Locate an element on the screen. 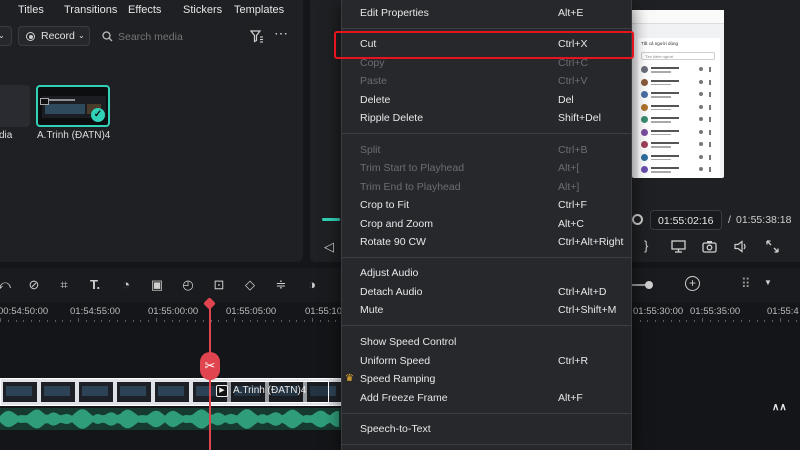  scissors-icon: ✂ is located at coordinates (210, 366).